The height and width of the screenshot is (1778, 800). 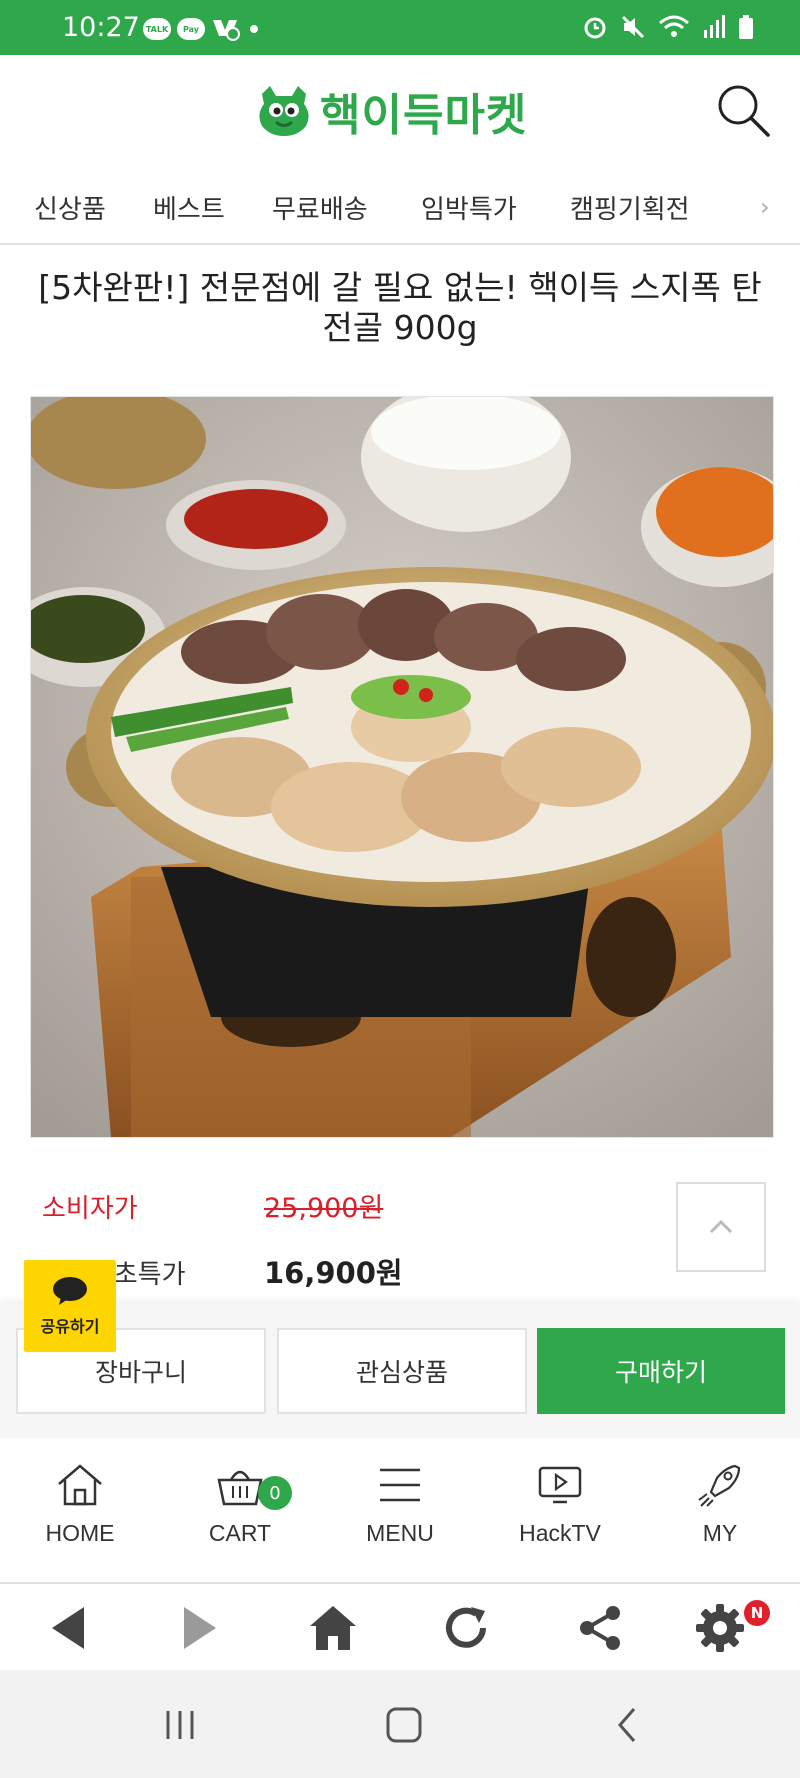 I want to click on sale-price: 16,900원, so click(x=333, y=1273).